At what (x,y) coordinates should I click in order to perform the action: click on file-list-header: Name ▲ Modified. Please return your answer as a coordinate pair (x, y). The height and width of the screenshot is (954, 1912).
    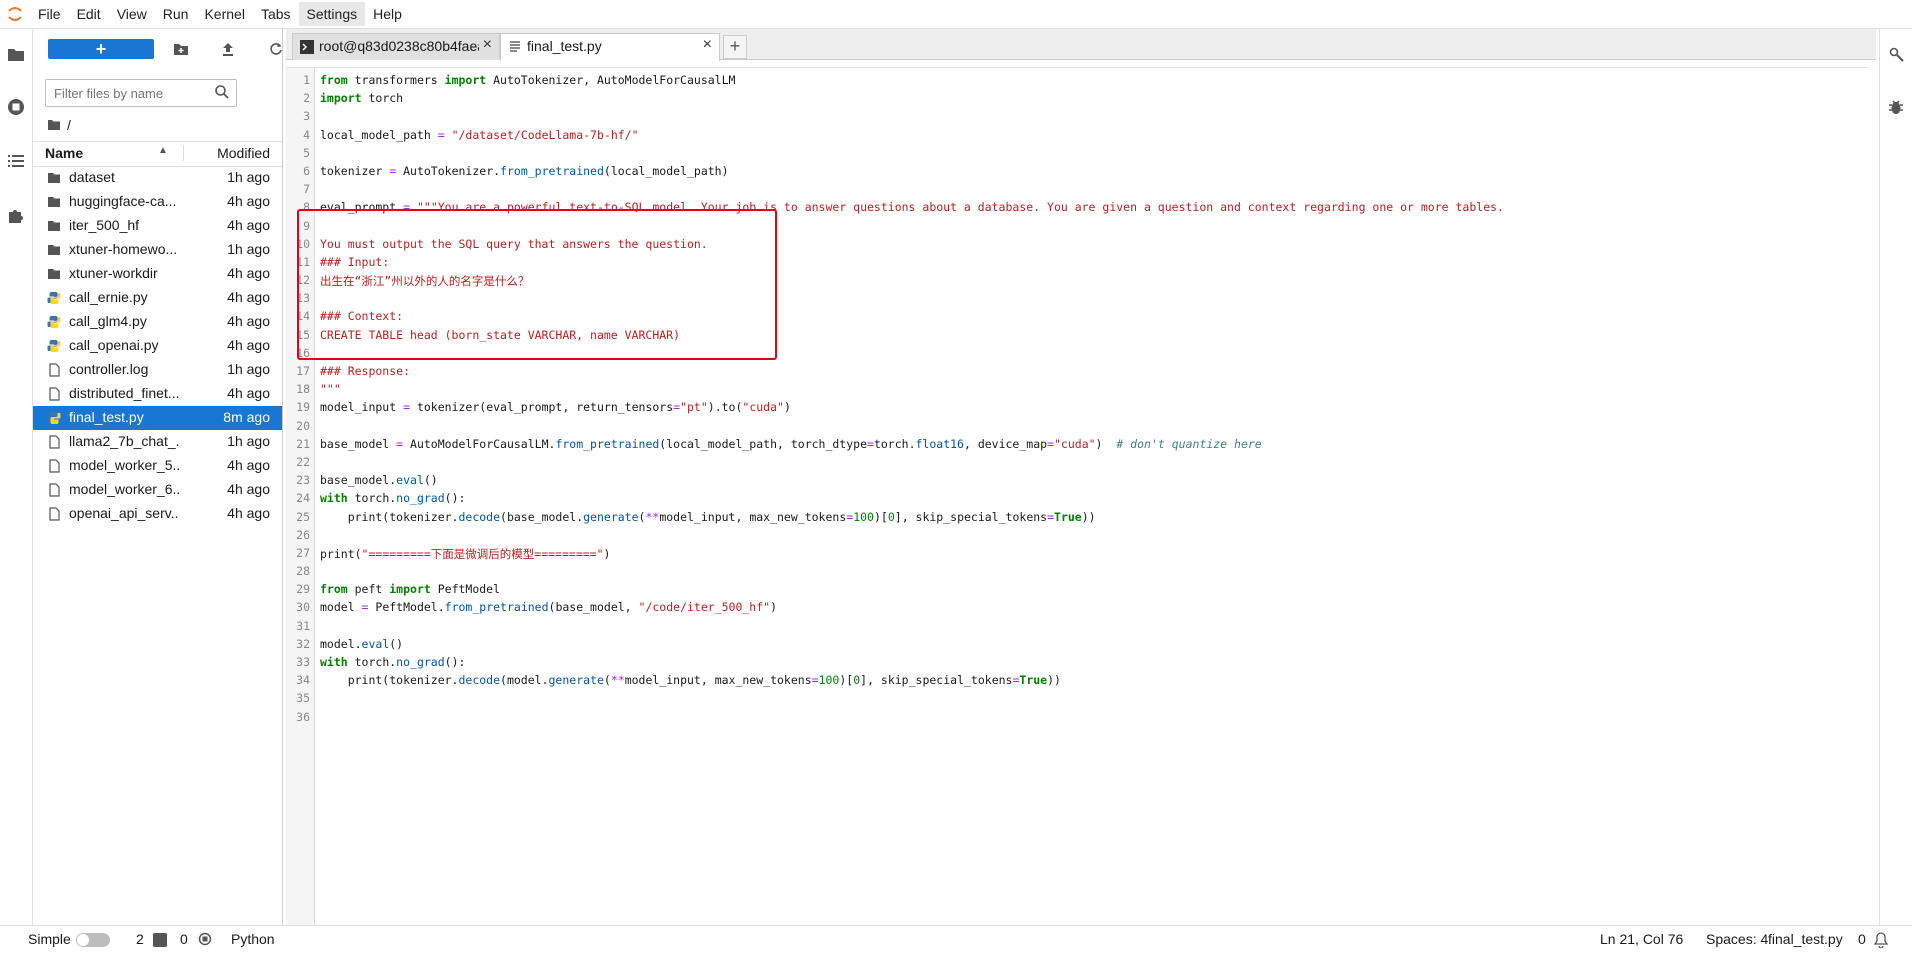
    Looking at the image, I should click on (157, 154).